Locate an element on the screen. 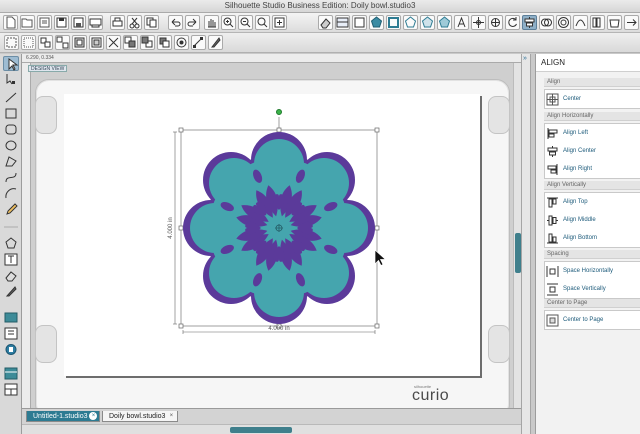 The width and height of the screenshot is (640, 434). text-tool-icon is located at coordinates (11, 259).